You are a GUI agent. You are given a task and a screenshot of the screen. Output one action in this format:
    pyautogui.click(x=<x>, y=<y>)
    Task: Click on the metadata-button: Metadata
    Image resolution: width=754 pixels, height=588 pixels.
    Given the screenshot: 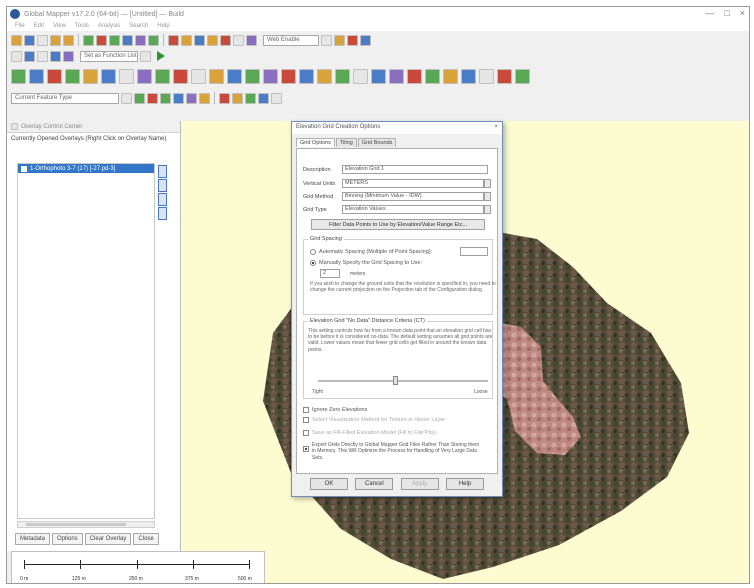 What is the action you would take?
    pyautogui.click(x=33, y=539)
    